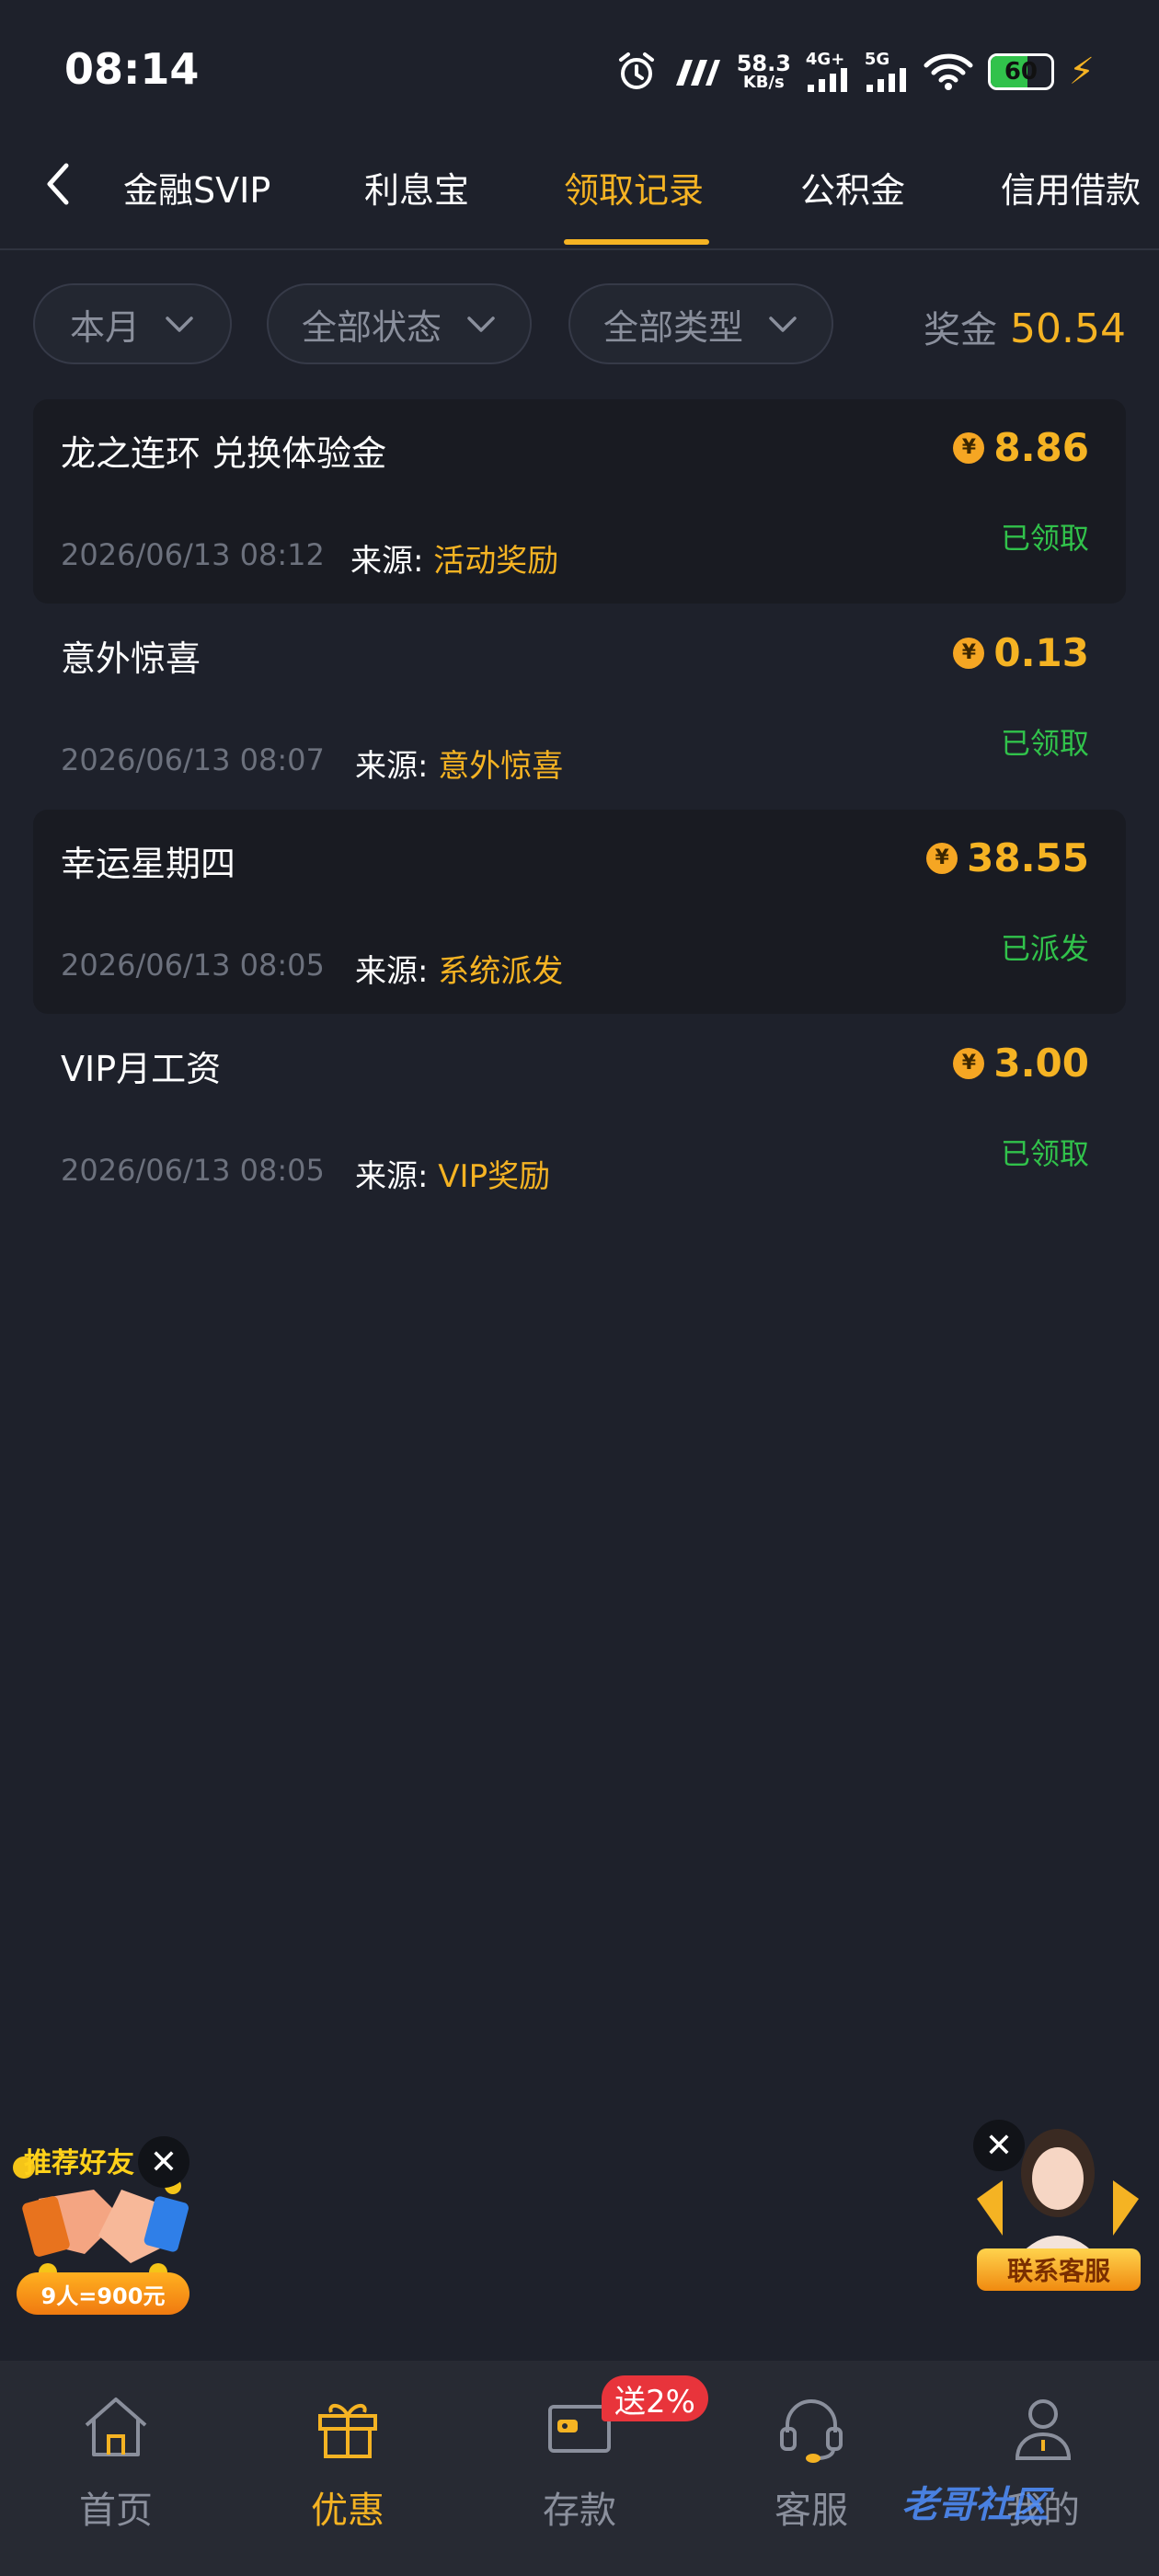 The width and height of the screenshot is (1159, 2576). What do you see at coordinates (1059, 2269) in the screenshot?
I see `contact-service-label: 联系客服` at bounding box center [1059, 2269].